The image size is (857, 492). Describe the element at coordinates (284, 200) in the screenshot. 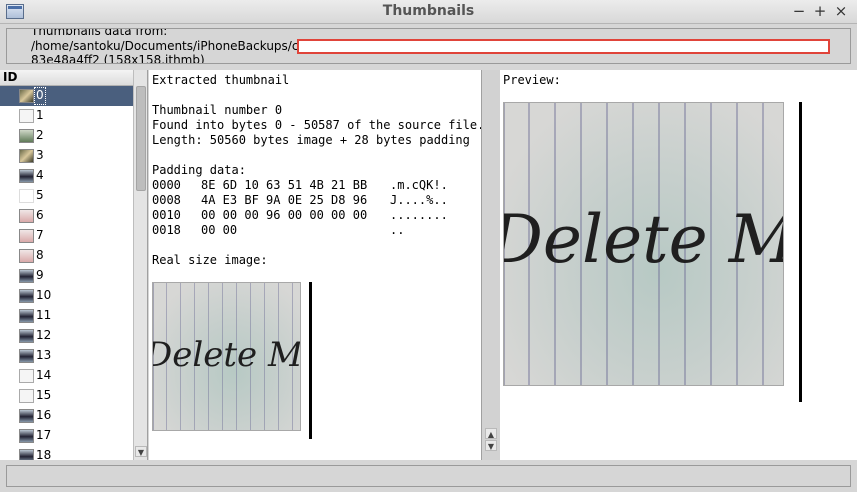

I see `hex-bytes: 4A E3 BF 9A 0E 25 D8 96` at that location.